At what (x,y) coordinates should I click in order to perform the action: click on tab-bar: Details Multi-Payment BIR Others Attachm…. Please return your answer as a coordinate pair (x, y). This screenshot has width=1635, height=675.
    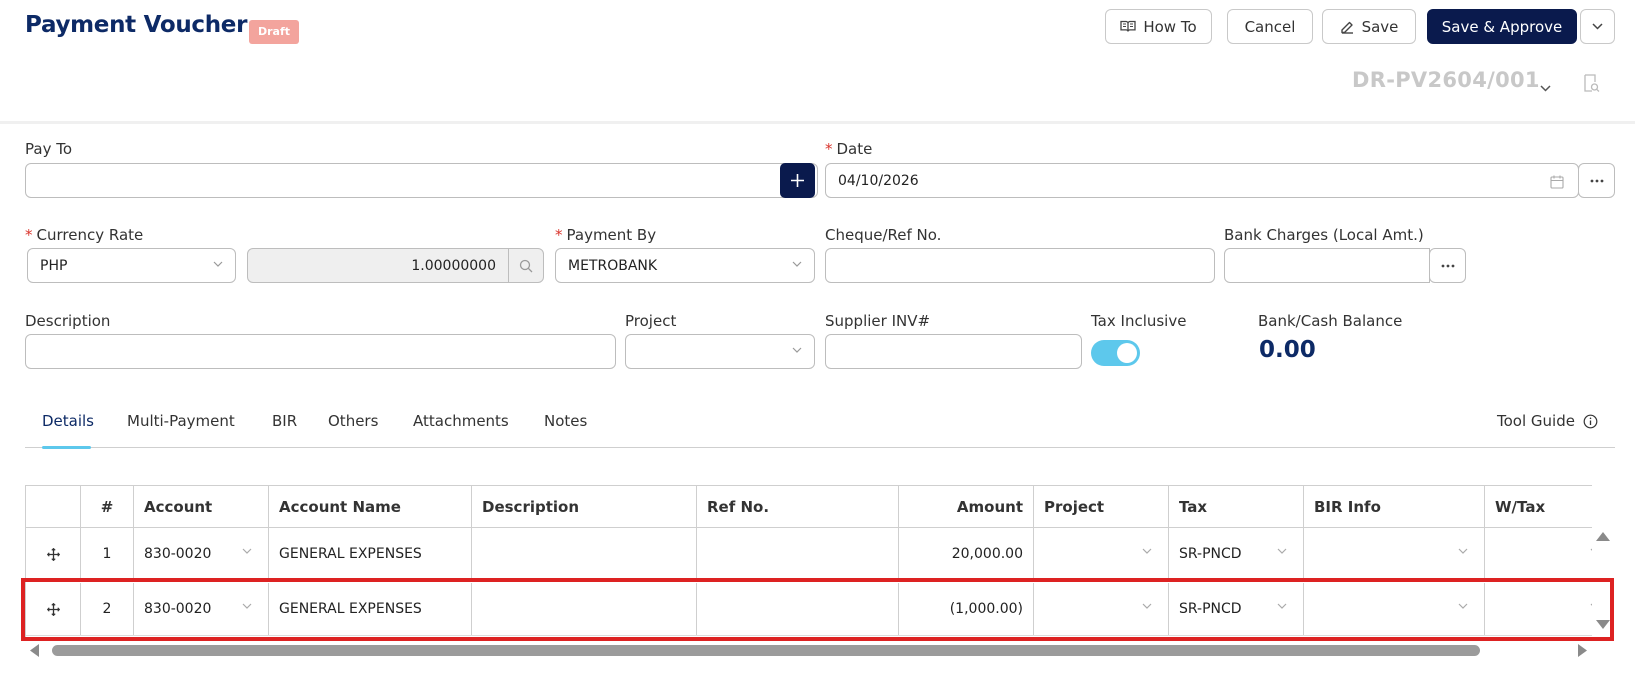
    Looking at the image, I should click on (820, 428).